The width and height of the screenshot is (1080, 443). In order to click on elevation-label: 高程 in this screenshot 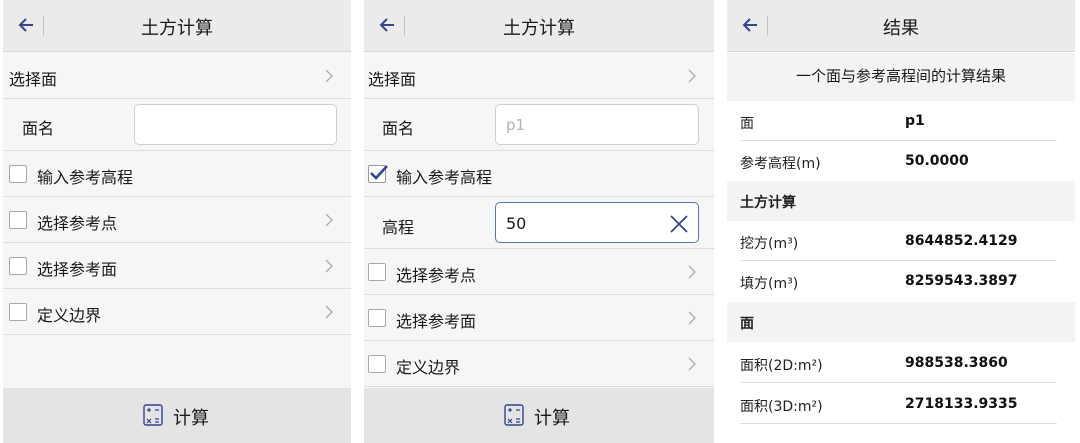, I will do `click(398, 227)`.